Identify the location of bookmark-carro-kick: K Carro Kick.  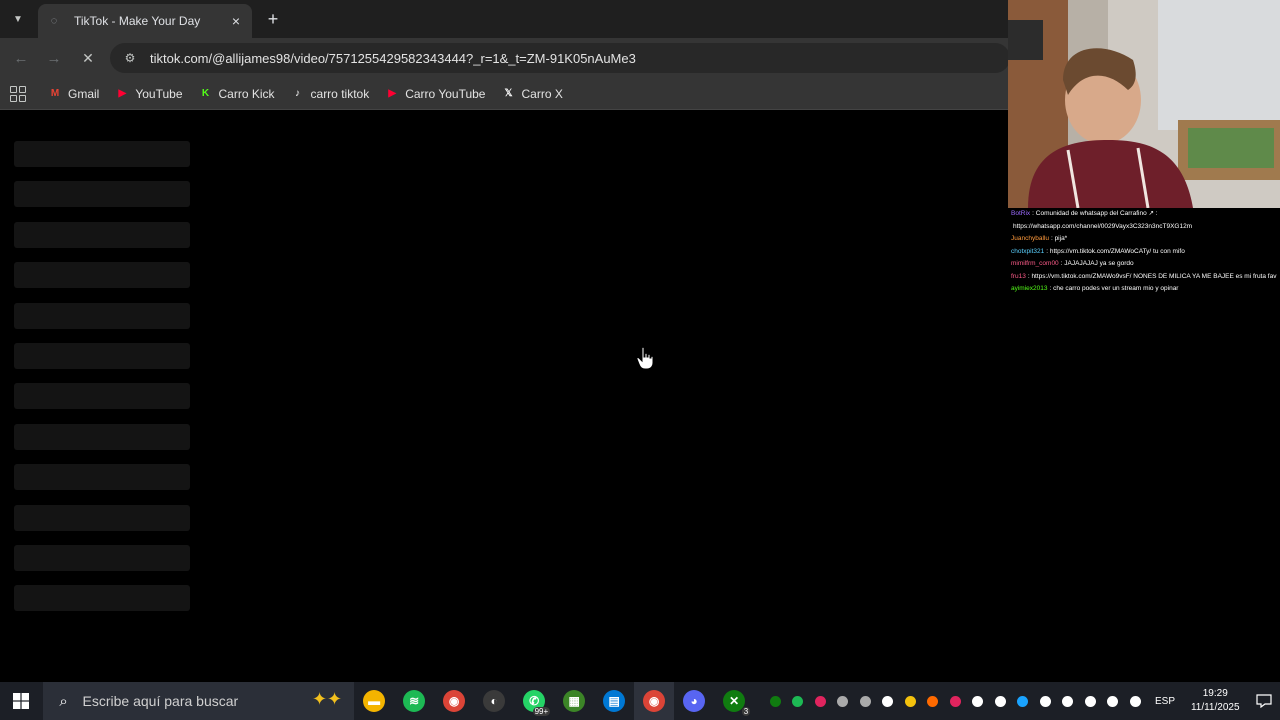
(237, 94).